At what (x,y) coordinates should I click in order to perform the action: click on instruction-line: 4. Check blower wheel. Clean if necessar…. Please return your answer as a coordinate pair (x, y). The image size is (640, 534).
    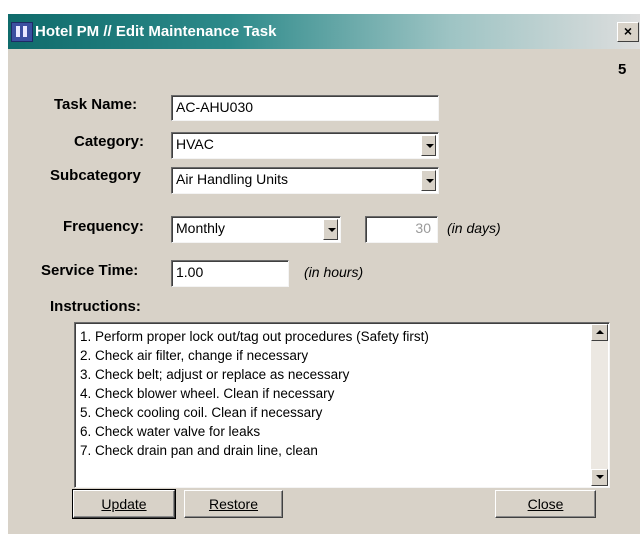
    Looking at the image, I should click on (207, 393).